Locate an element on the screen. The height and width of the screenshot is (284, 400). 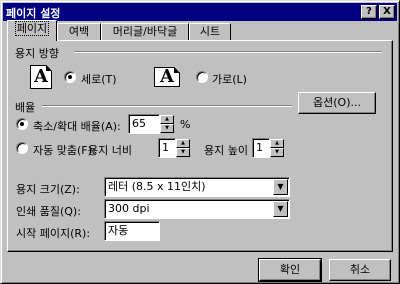
landscape-label: 가로(L) is located at coordinates (229, 79).